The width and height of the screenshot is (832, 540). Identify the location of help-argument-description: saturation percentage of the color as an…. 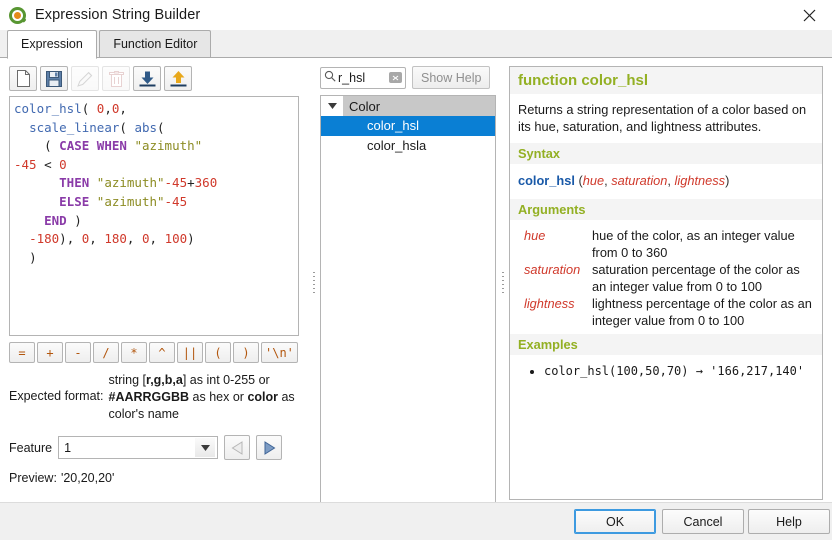
(696, 278).